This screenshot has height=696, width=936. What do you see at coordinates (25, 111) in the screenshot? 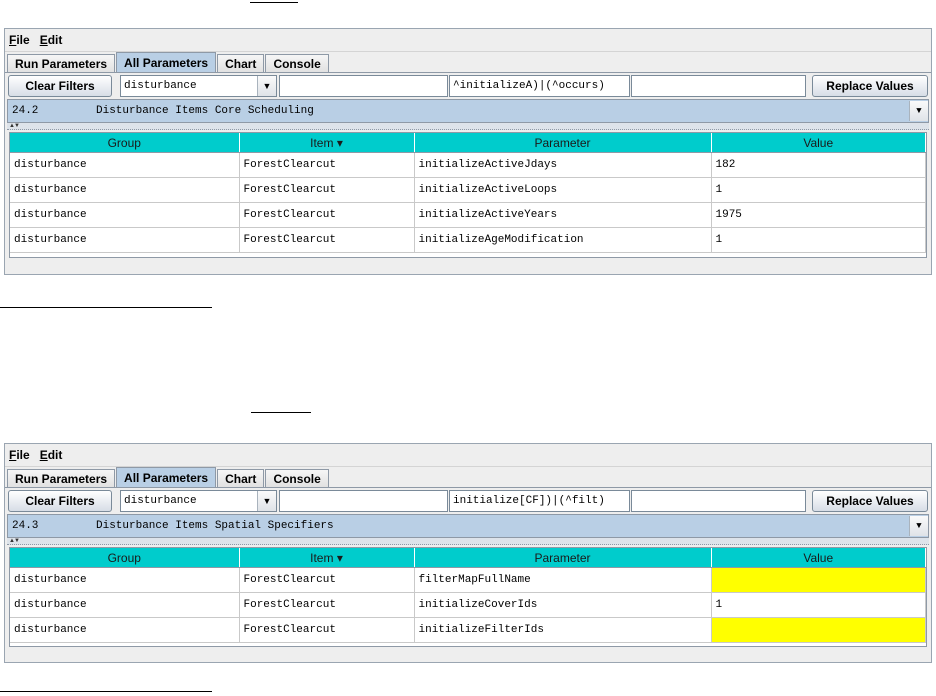
I see `section-number: 24.2` at bounding box center [25, 111].